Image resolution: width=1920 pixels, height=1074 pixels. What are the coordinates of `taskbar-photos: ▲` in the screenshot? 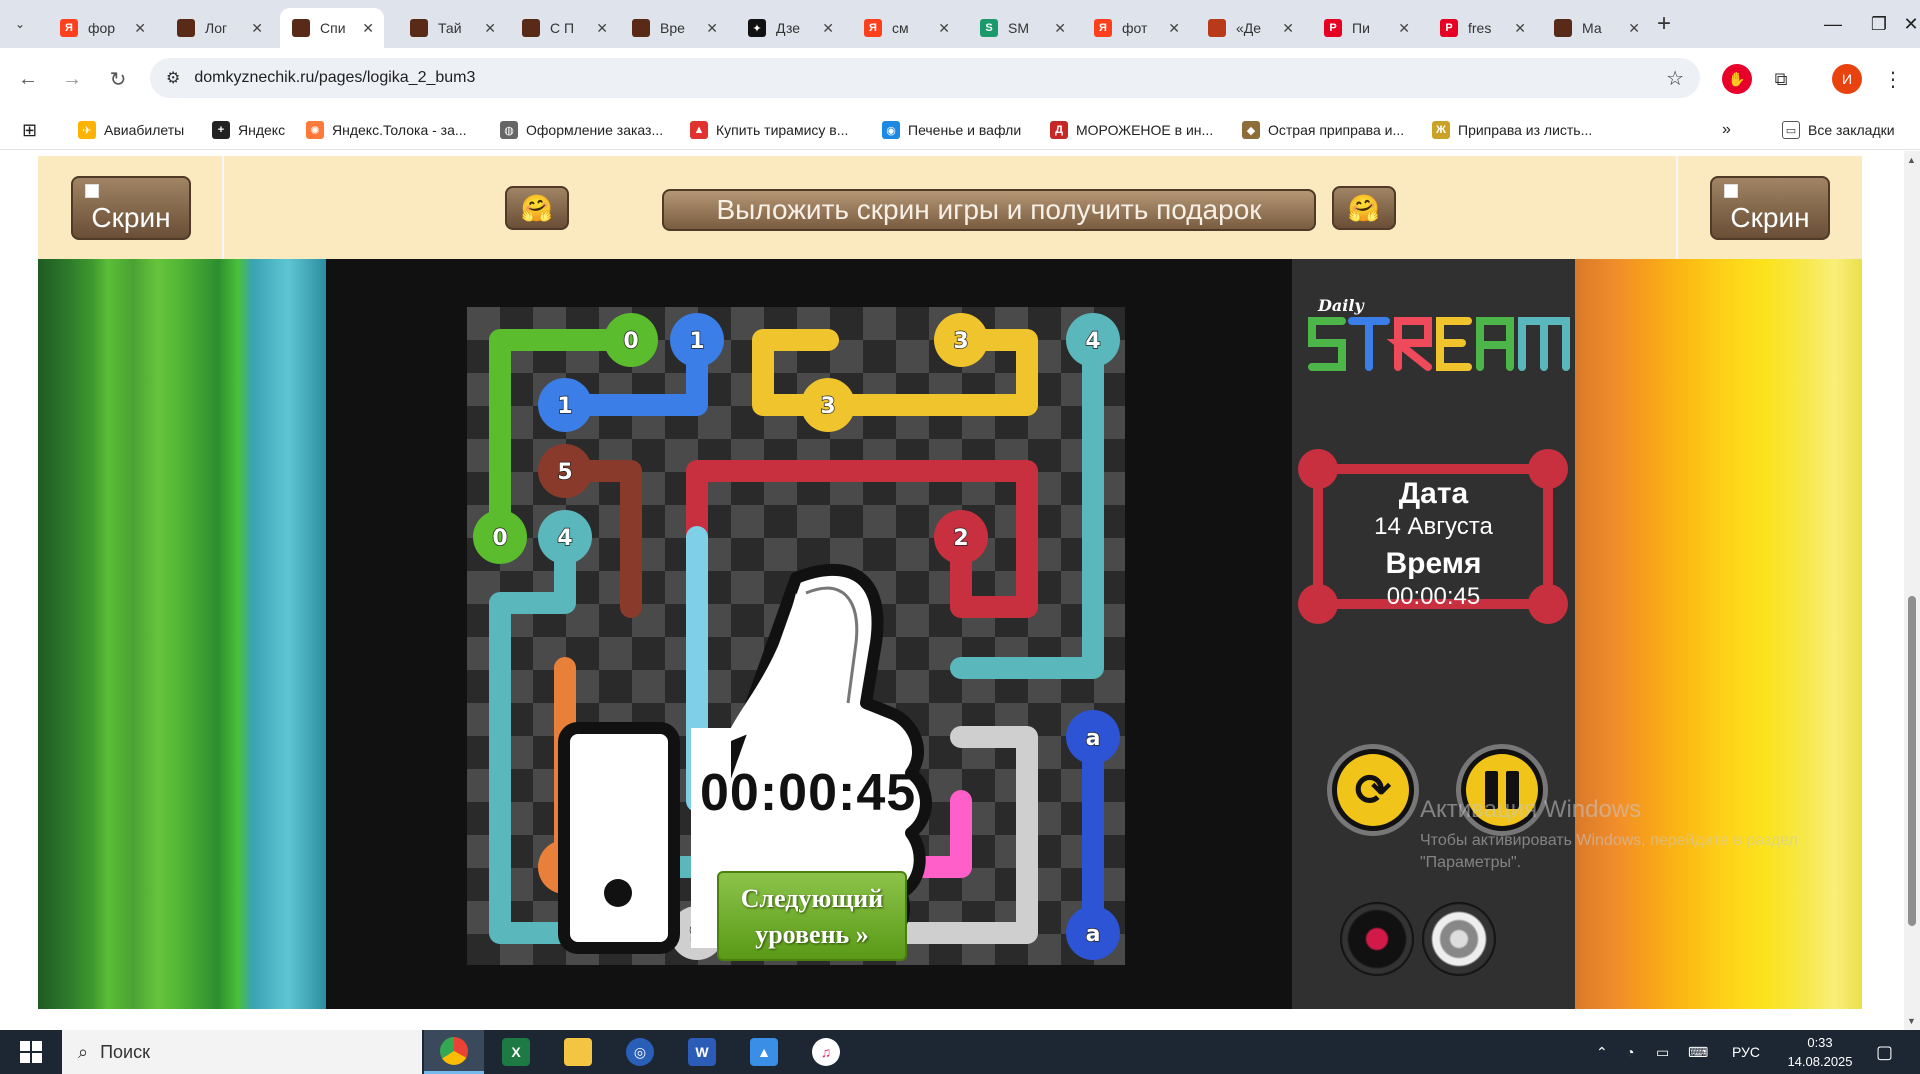 It's located at (764, 1052).